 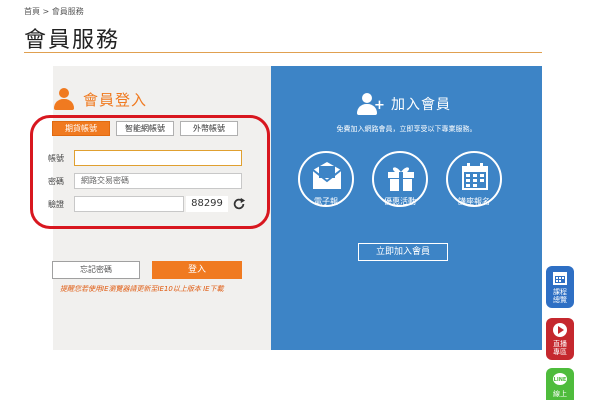 What do you see at coordinates (115, 99) in the screenshot?
I see `login-title: 會員登入` at bounding box center [115, 99].